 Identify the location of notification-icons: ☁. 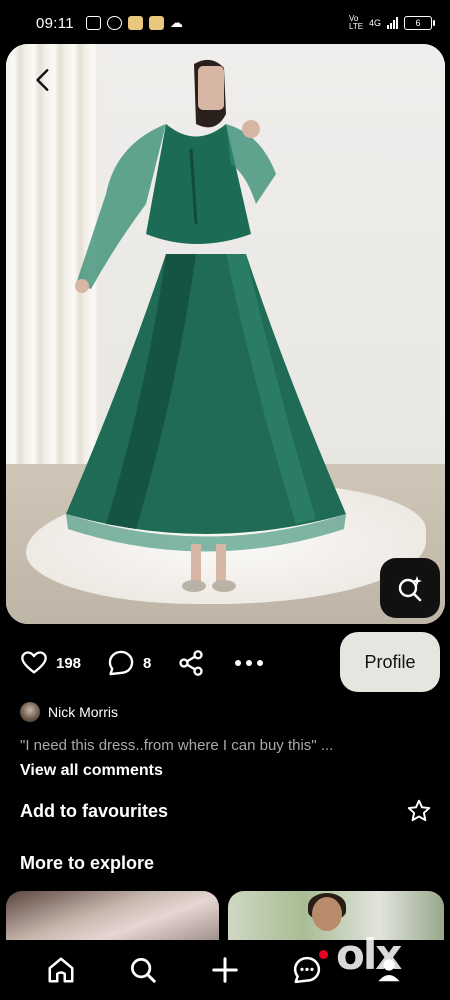
(134, 23).